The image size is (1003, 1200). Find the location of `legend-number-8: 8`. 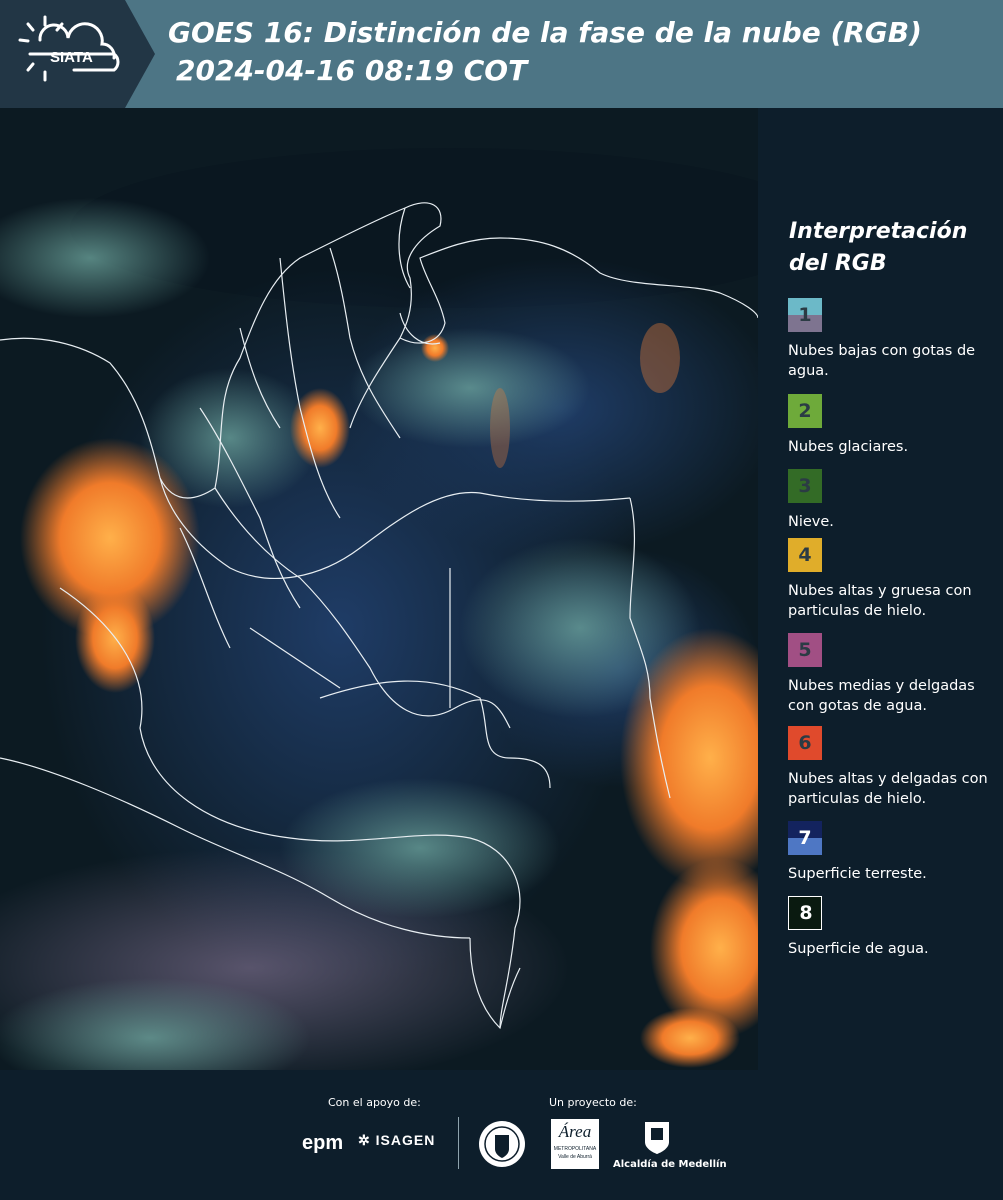

legend-number-8: 8 is located at coordinates (806, 913).